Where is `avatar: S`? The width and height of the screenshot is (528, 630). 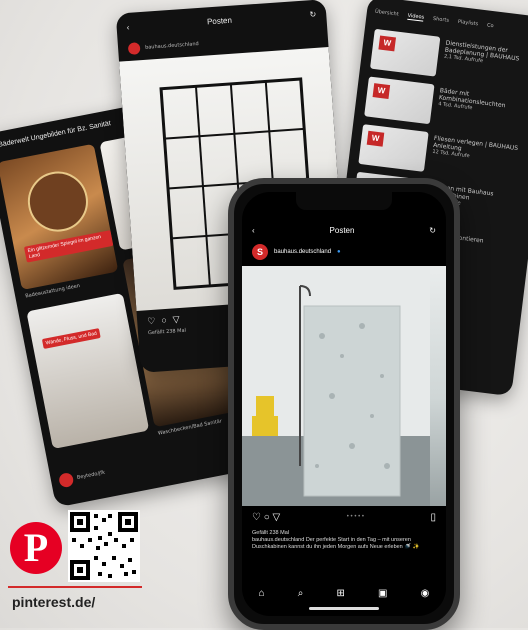
avatar: S is located at coordinates (260, 252).